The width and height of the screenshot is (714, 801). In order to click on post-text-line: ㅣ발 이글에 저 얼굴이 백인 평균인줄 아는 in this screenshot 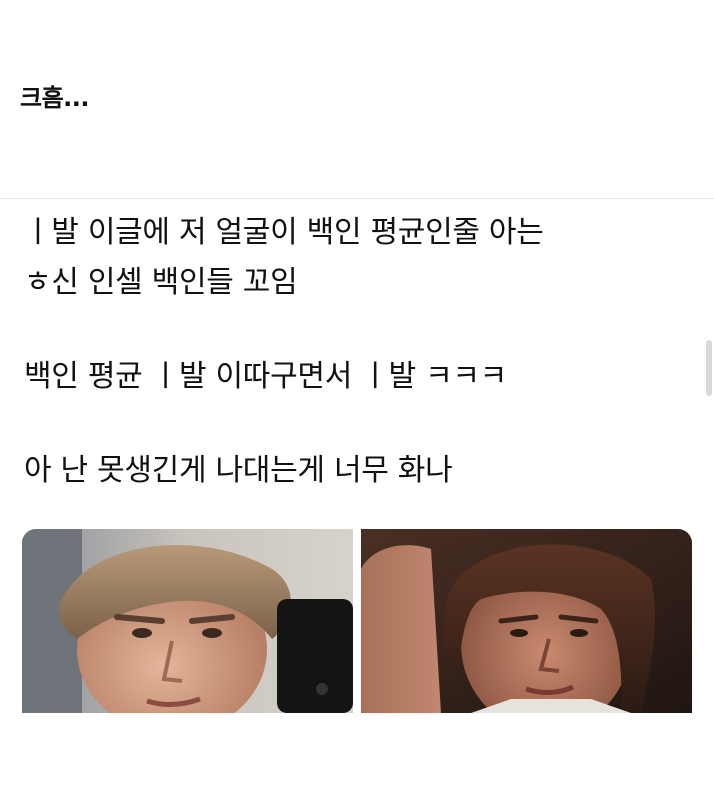, I will do `click(284, 232)`.